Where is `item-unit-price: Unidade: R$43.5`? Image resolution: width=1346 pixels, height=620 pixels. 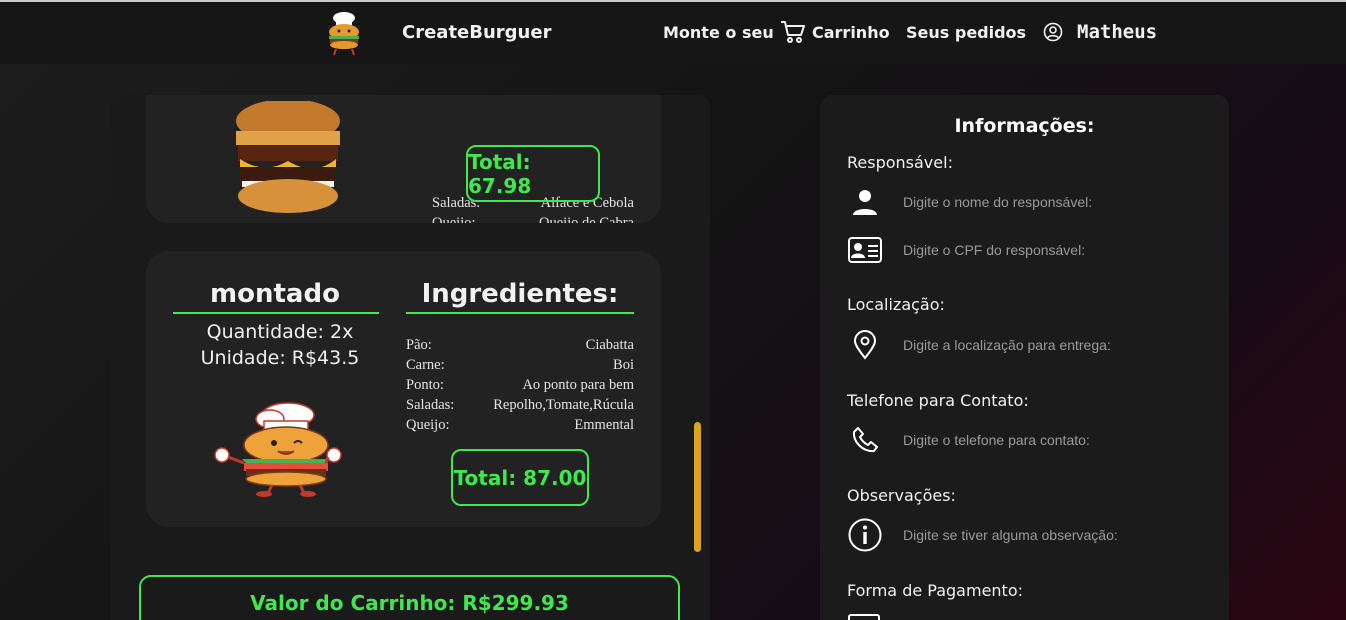
item-unit-price: Unidade: R$43.5 is located at coordinates (280, 358).